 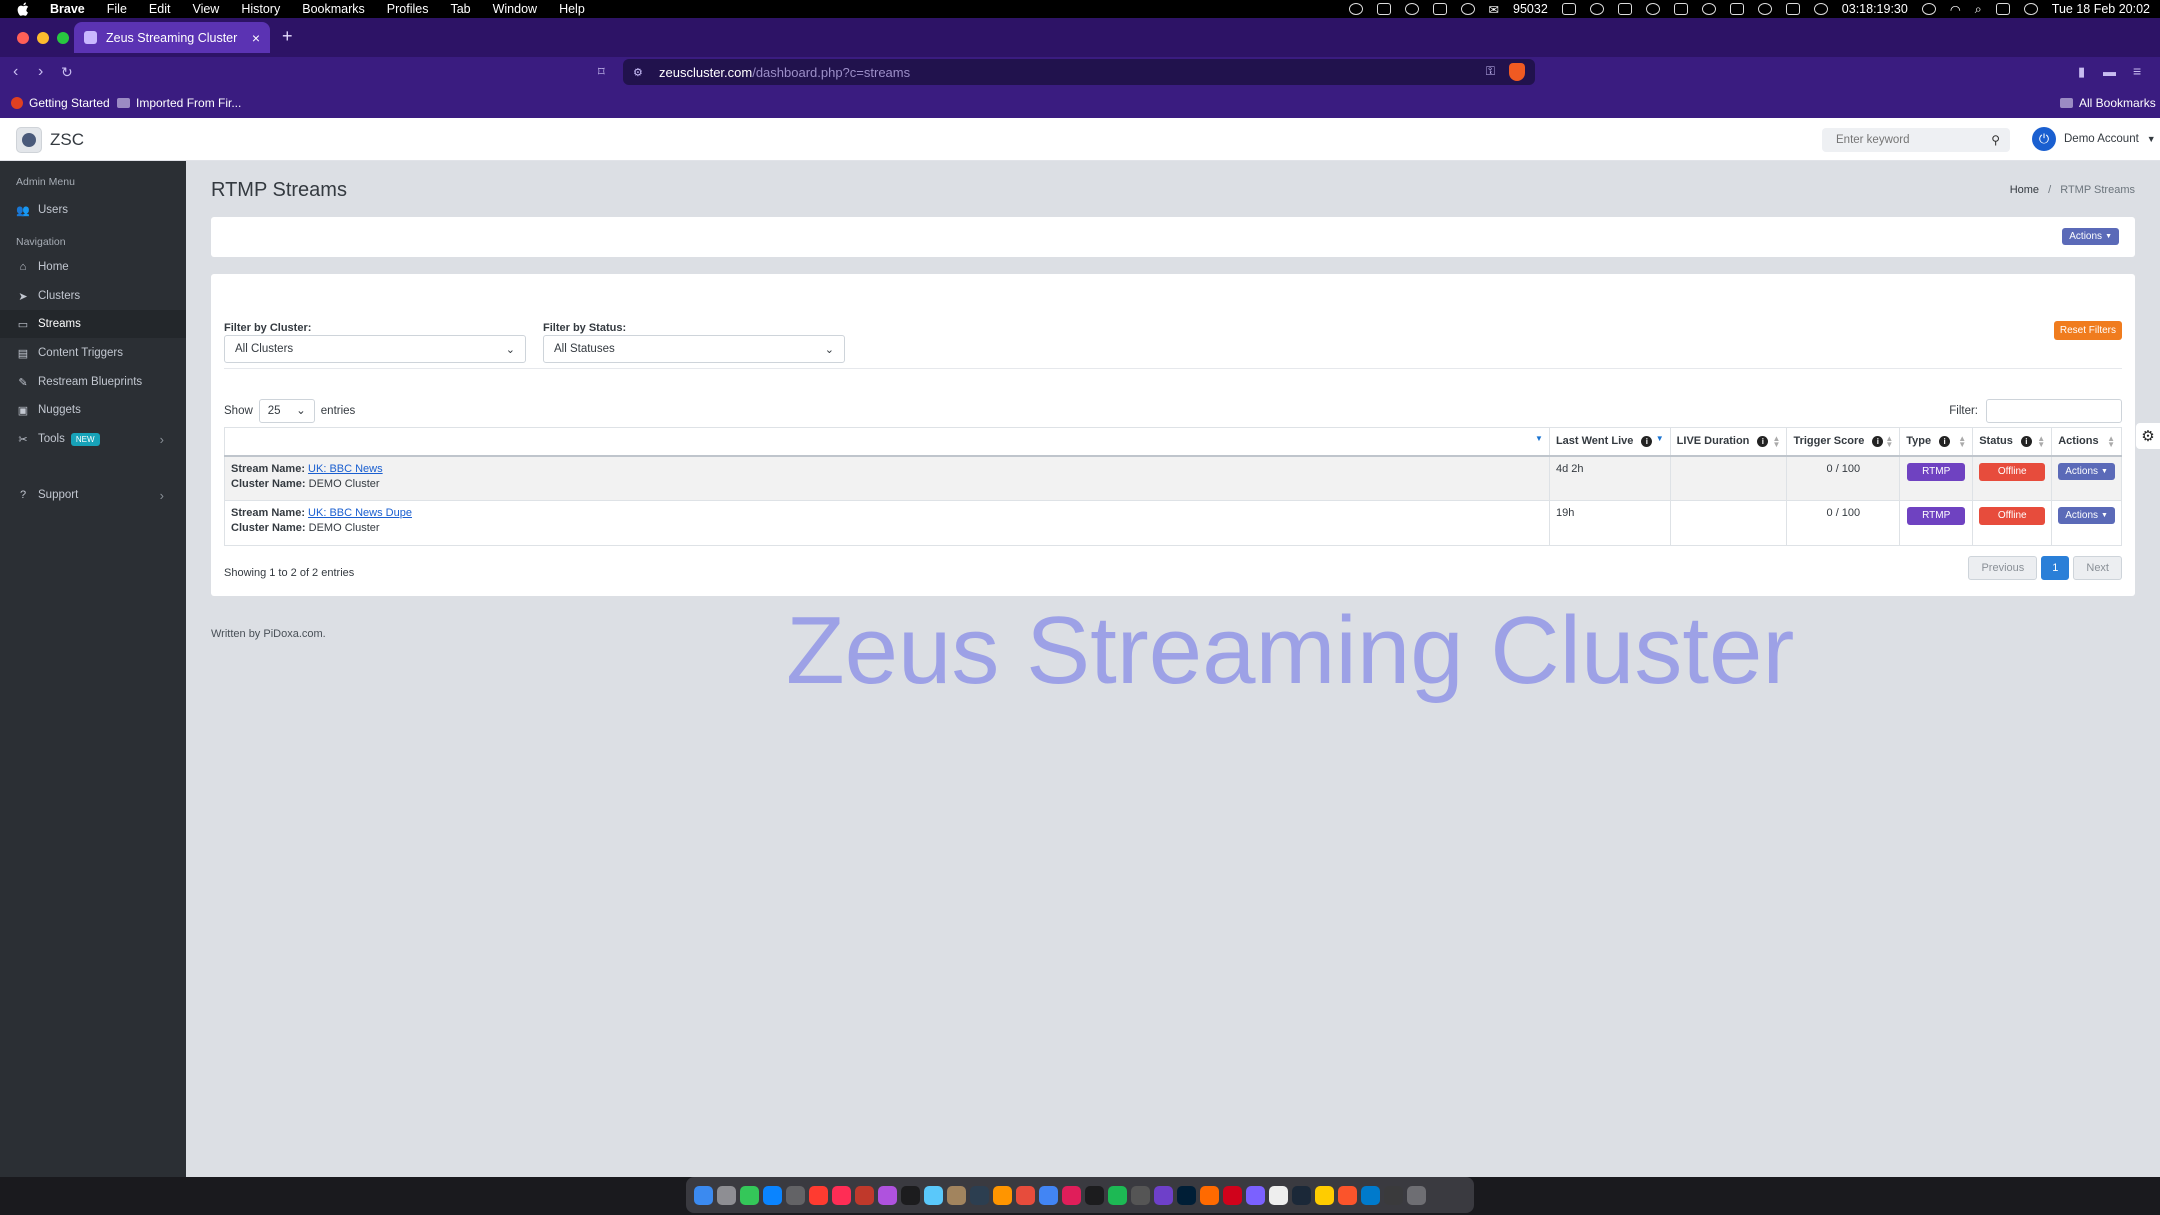 I want to click on photoshop-icon, so click(x=1186, y=1195).